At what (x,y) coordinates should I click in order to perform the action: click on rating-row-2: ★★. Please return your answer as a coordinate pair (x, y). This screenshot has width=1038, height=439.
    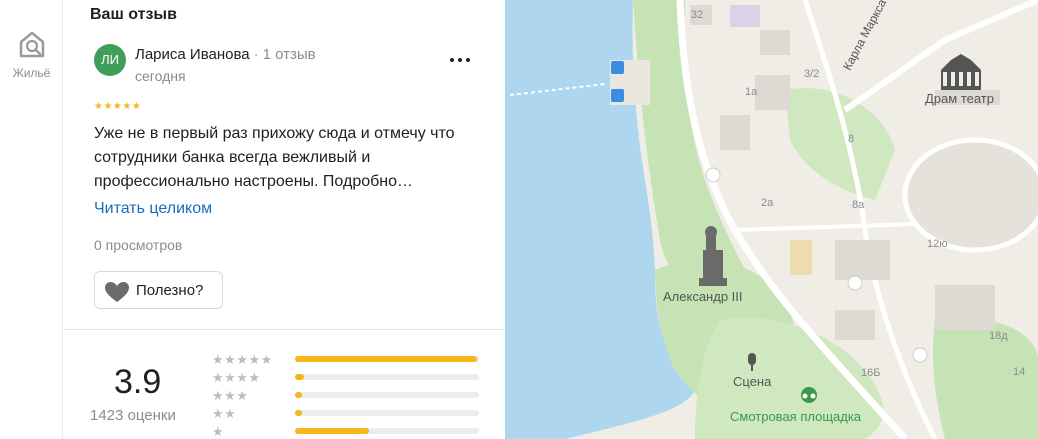
    Looking at the image, I should click on (357, 413).